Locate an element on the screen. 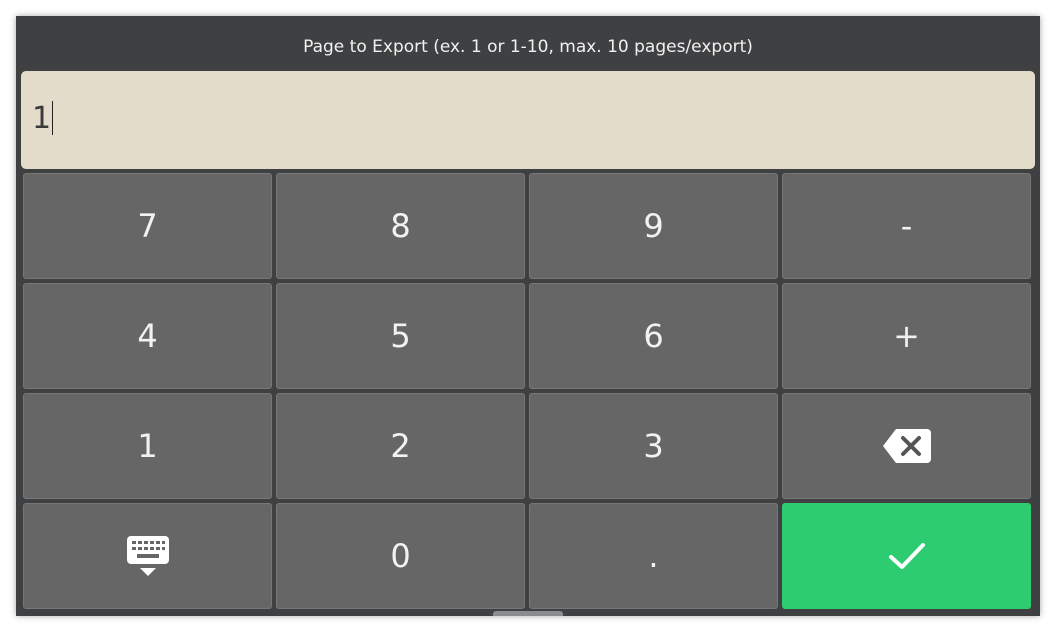 The width and height of the screenshot is (1056, 632). key-4: 4 is located at coordinates (147, 336).